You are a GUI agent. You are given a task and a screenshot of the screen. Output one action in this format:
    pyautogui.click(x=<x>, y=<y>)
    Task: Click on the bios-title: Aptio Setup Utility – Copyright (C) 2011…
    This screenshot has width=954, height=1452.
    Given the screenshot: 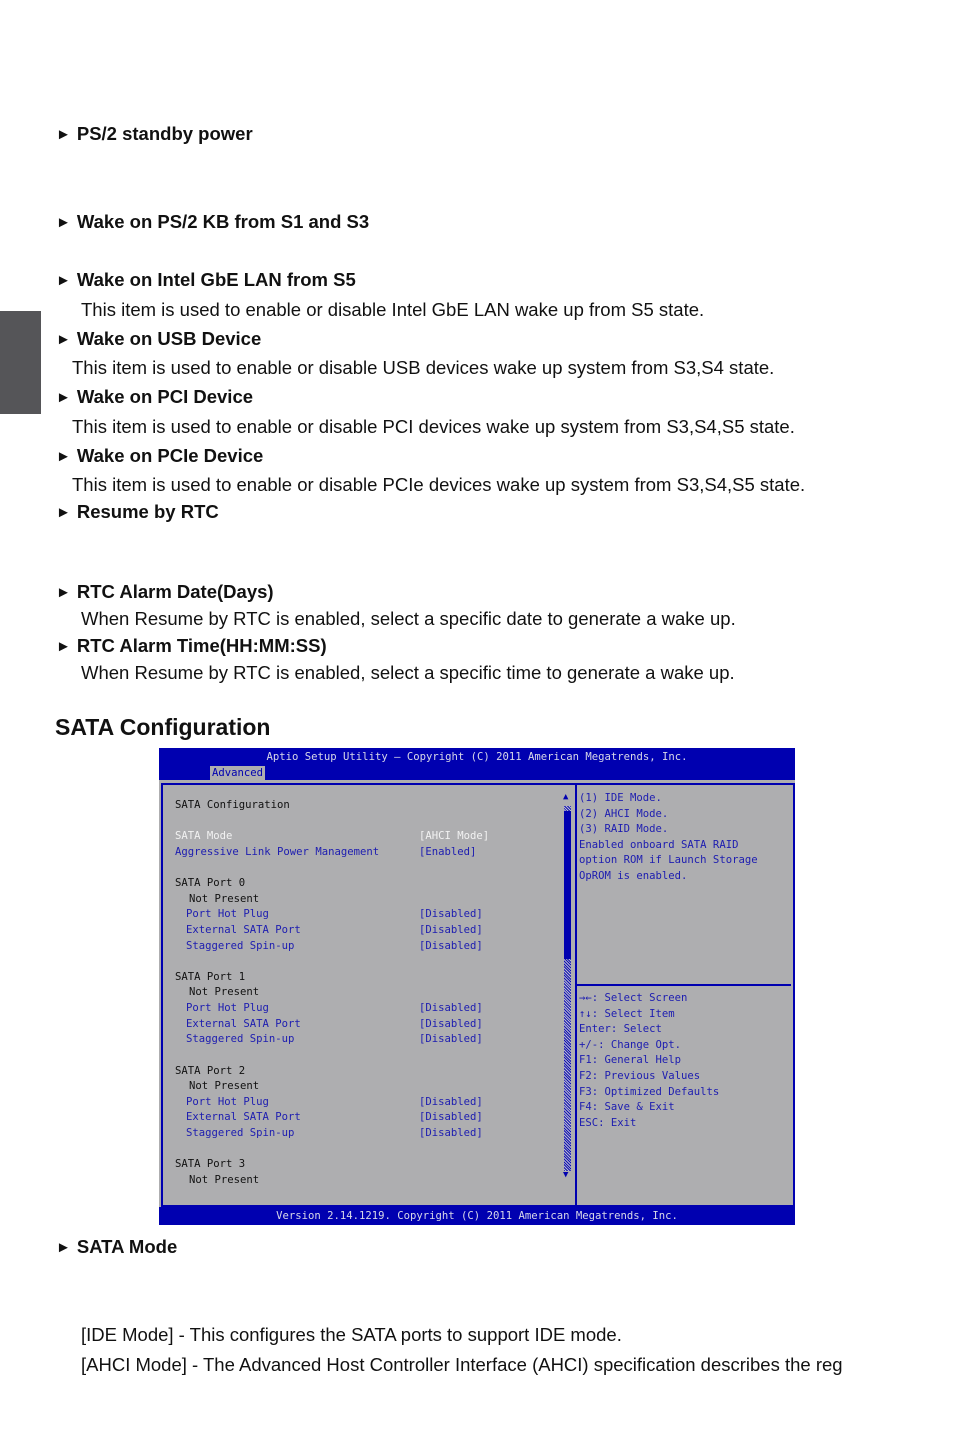 What is the action you would take?
    pyautogui.click(x=477, y=757)
    